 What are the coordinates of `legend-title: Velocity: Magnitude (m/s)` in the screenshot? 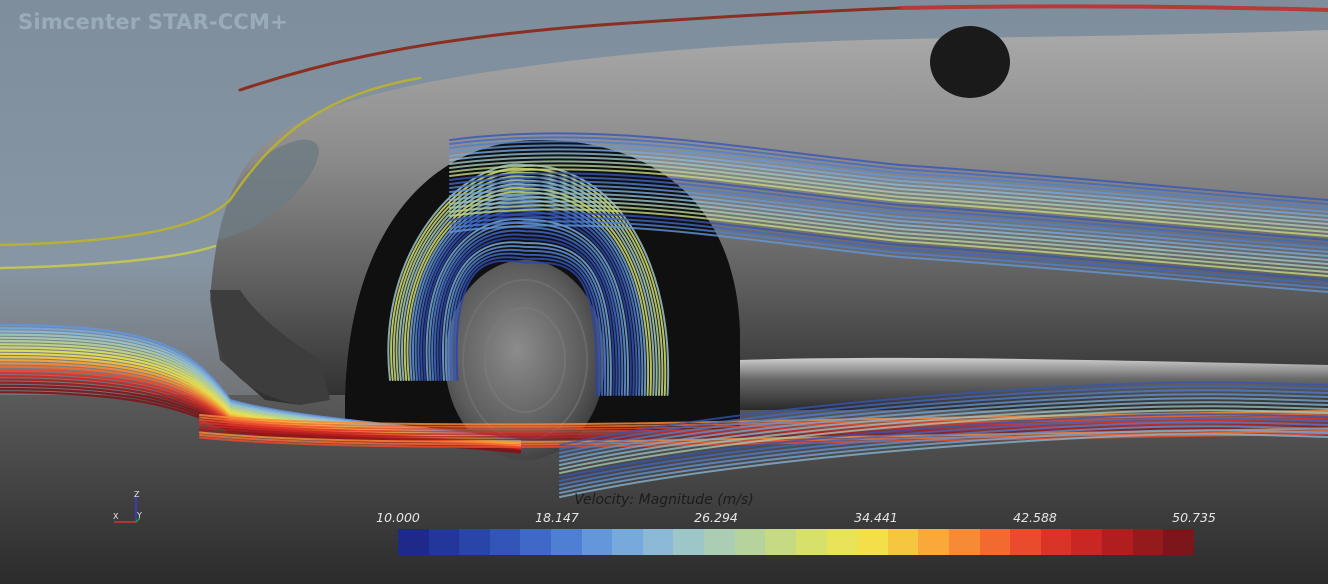 It's located at (664, 500).